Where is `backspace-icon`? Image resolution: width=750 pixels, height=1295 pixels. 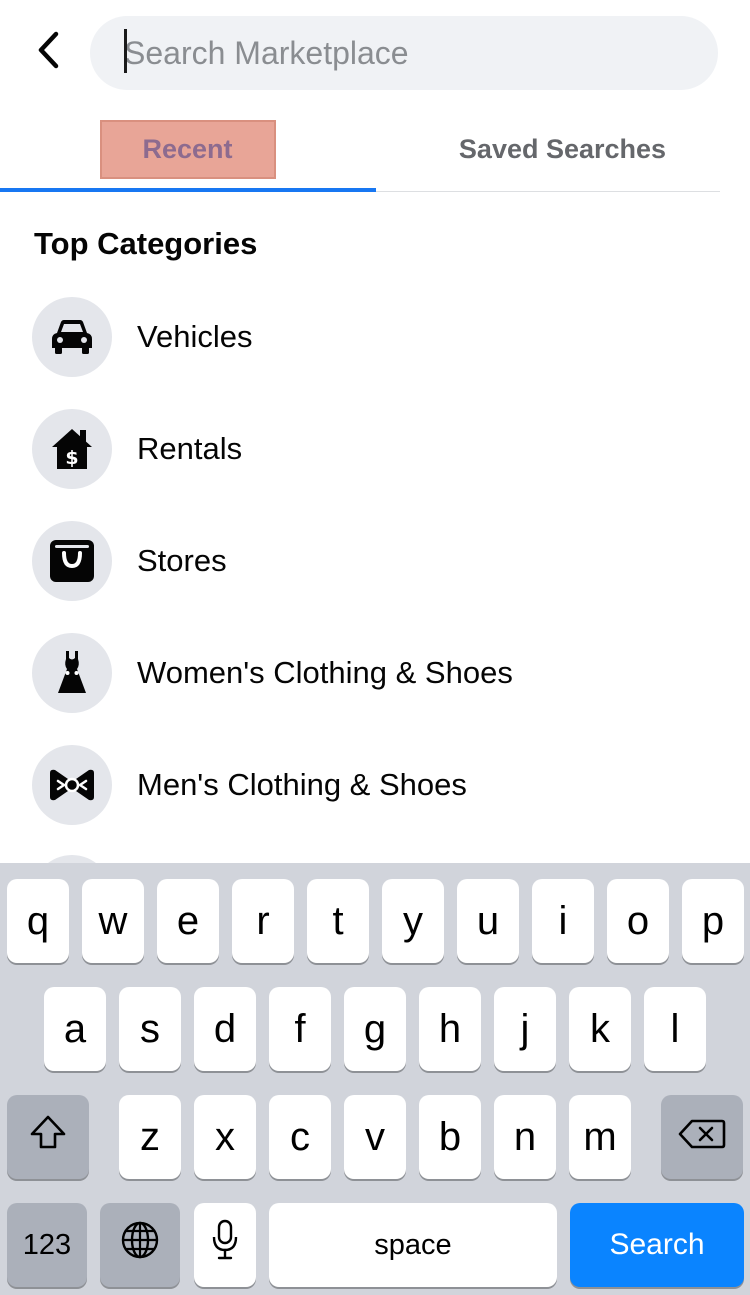 backspace-icon is located at coordinates (702, 1137).